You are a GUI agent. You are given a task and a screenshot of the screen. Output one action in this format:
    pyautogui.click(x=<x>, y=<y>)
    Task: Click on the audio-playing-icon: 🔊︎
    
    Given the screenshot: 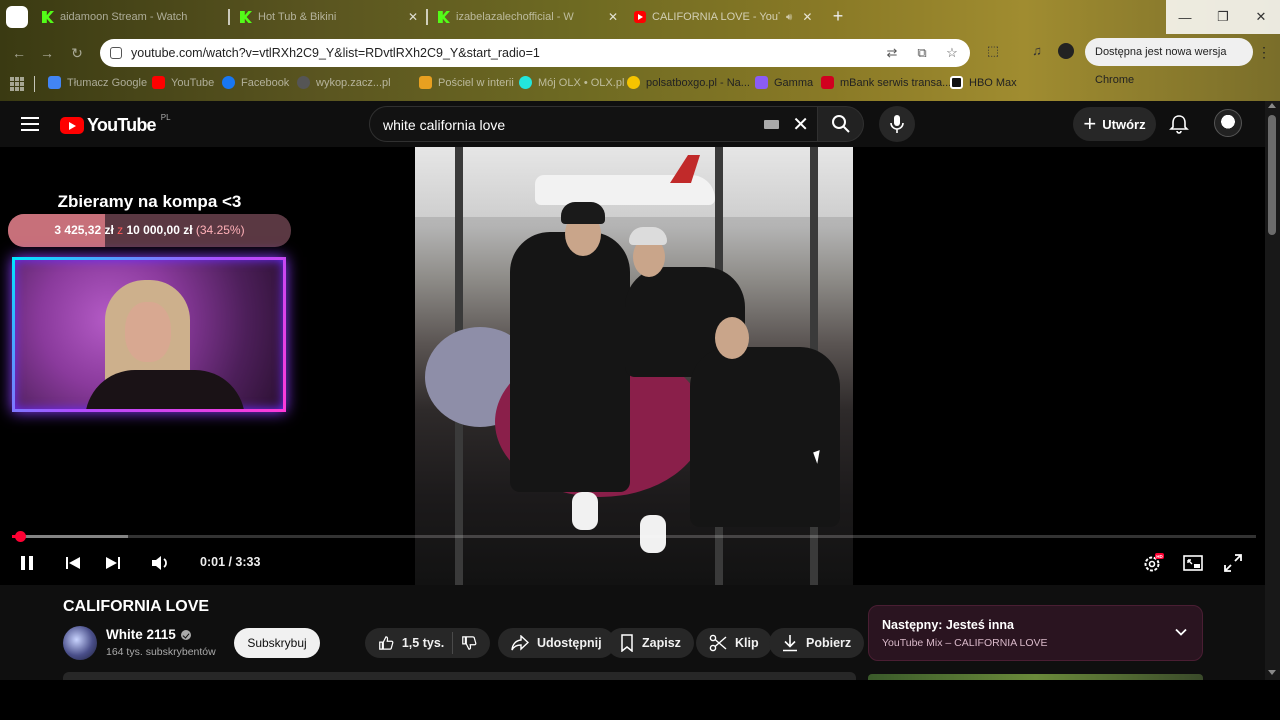 What is the action you would take?
    pyautogui.click(x=789, y=17)
    